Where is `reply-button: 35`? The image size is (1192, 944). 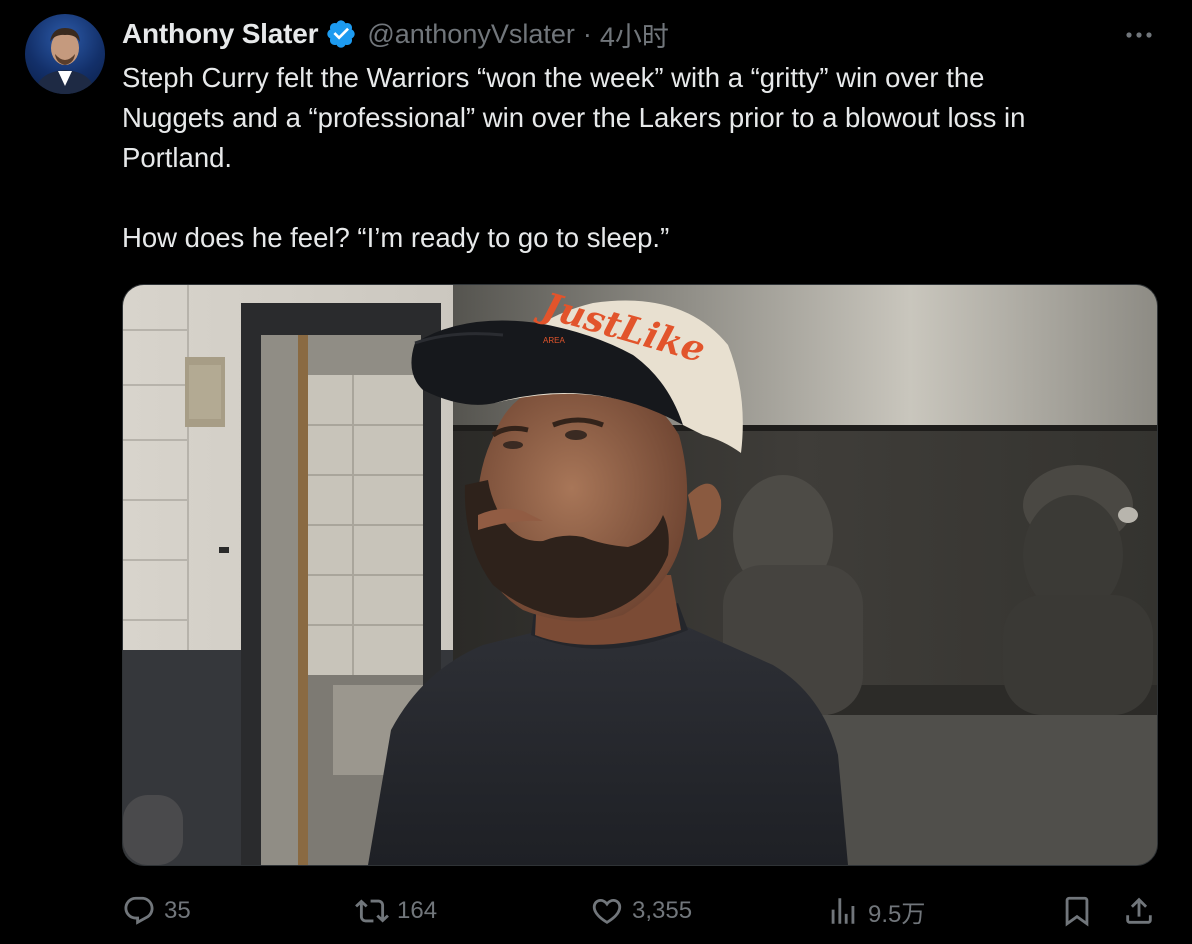 reply-button: 35 is located at coordinates (156, 911).